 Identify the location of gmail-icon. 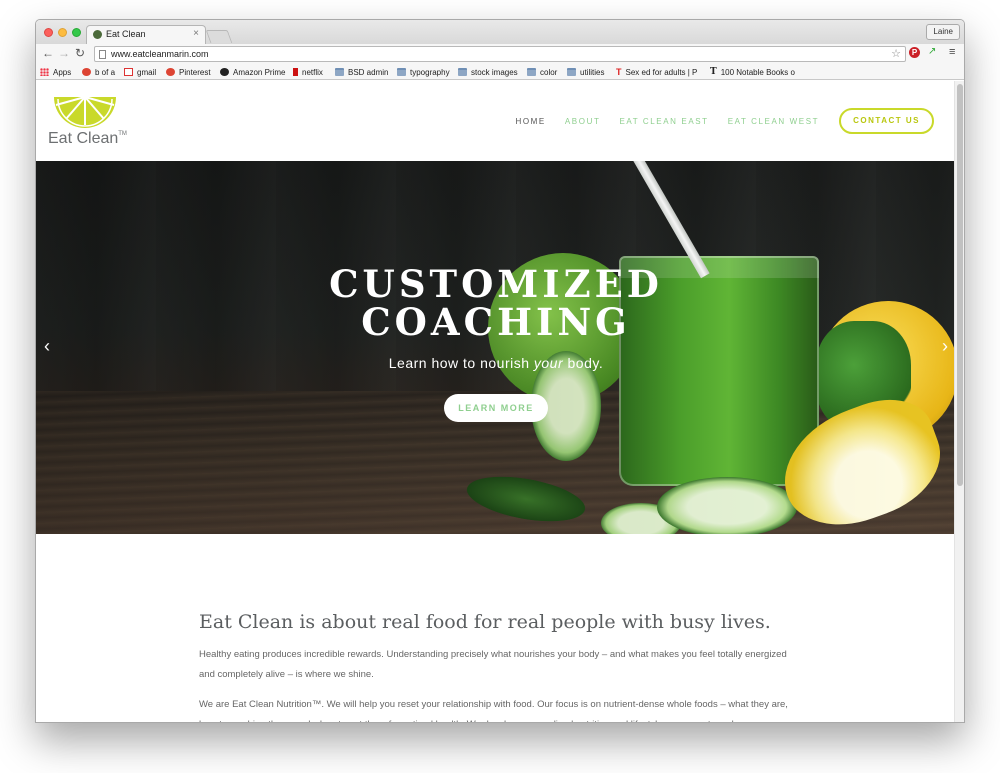
(128, 72).